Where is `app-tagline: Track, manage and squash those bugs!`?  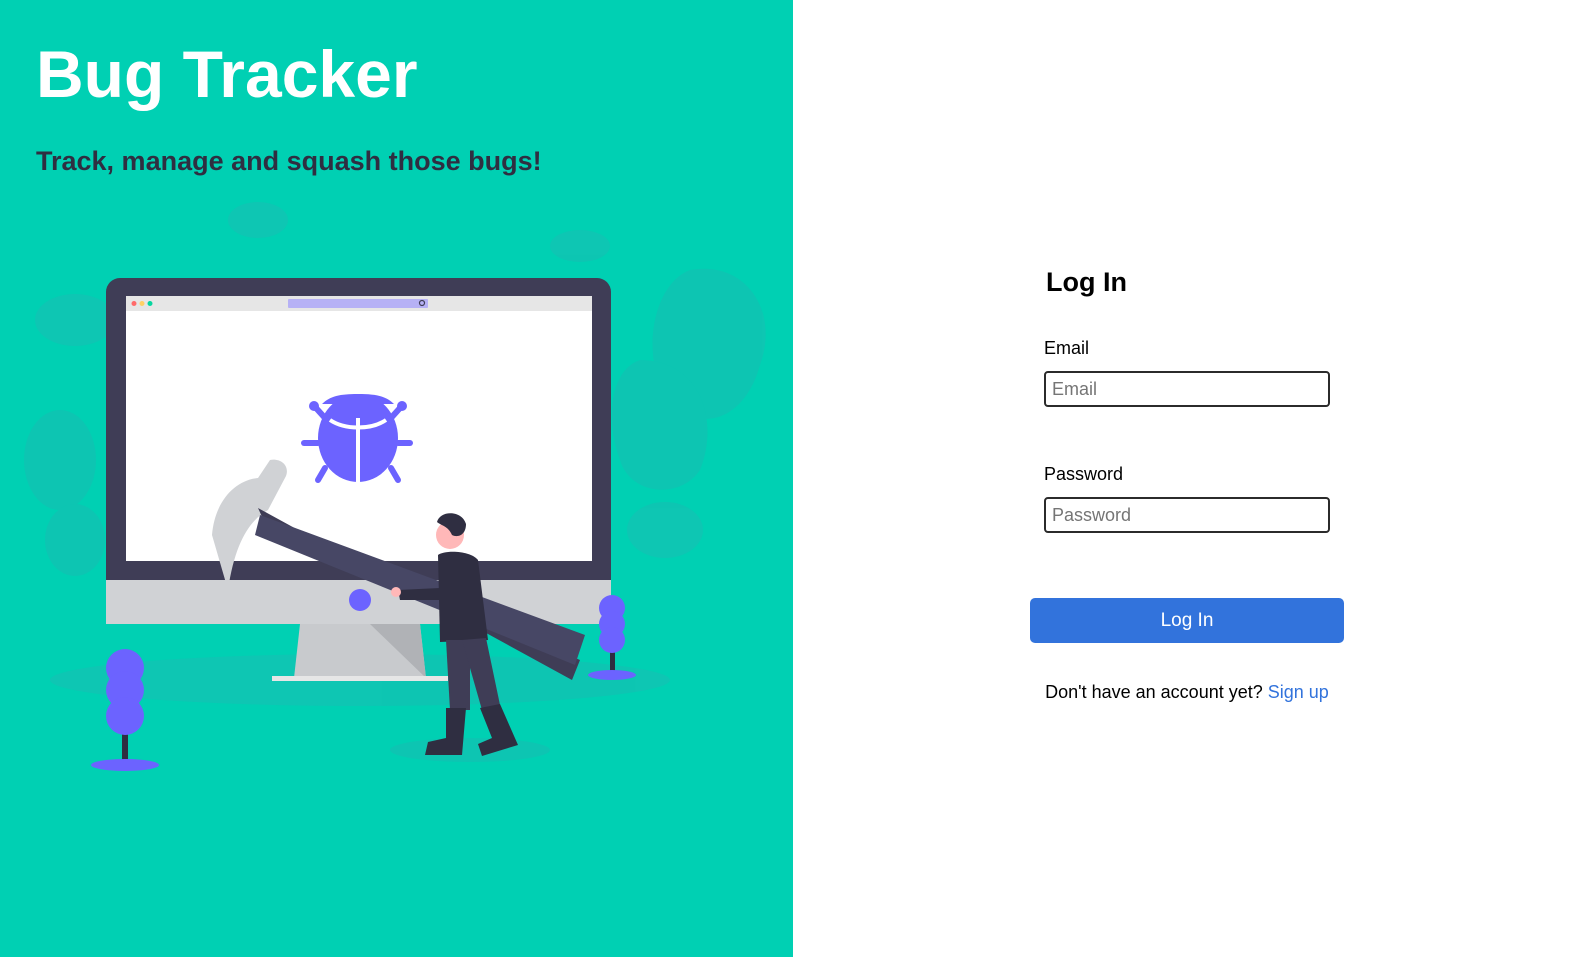 app-tagline: Track, manage and squash those bugs! is located at coordinates (289, 161).